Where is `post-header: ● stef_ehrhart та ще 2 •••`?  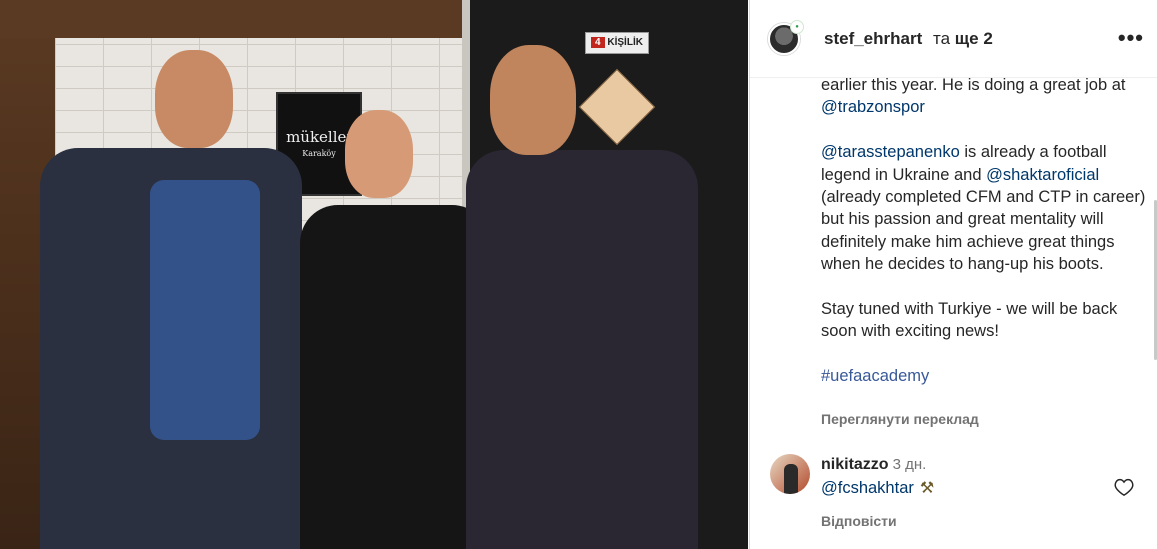
post-header: ● stef_ehrhart та ще 2 ••• is located at coordinates (953, 39).